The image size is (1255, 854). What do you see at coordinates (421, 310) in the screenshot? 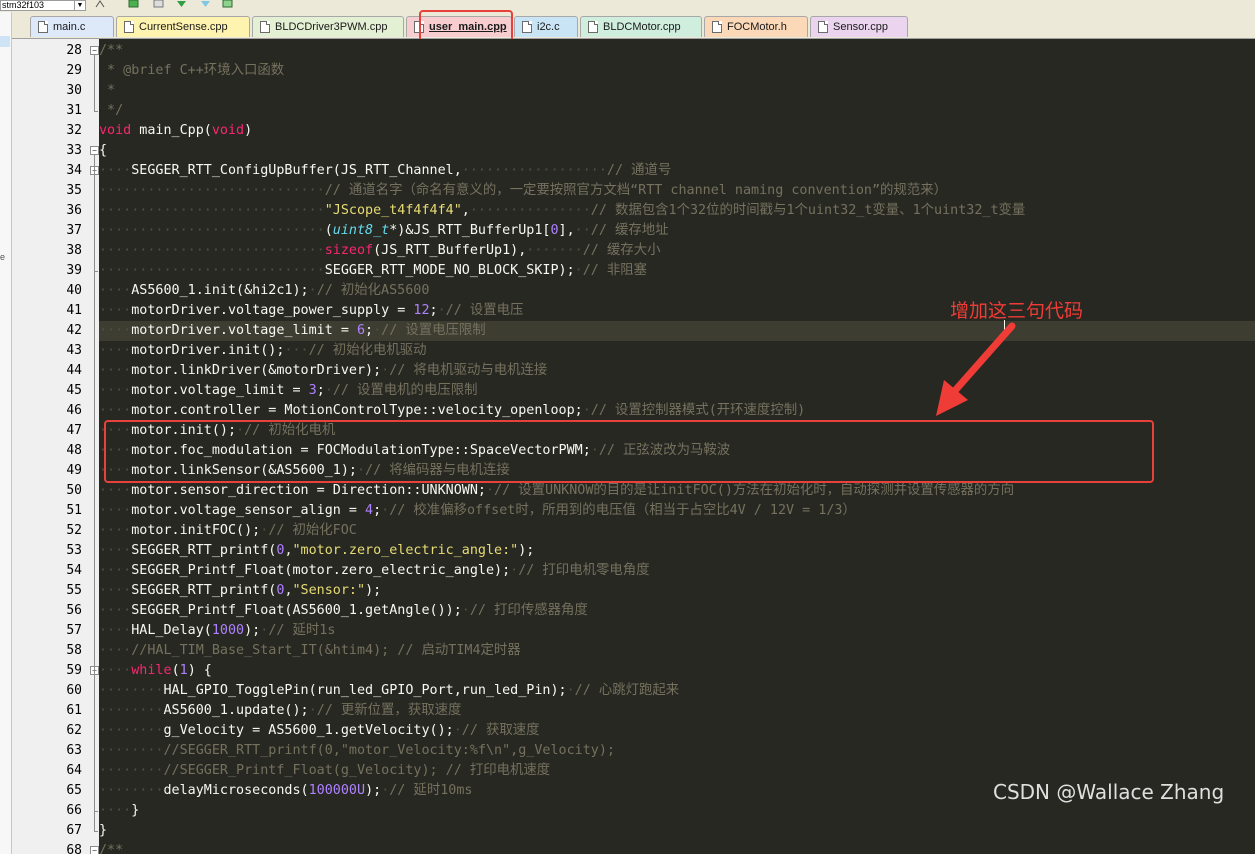
I see `code-token: 12` at bounding box center [421, 310].